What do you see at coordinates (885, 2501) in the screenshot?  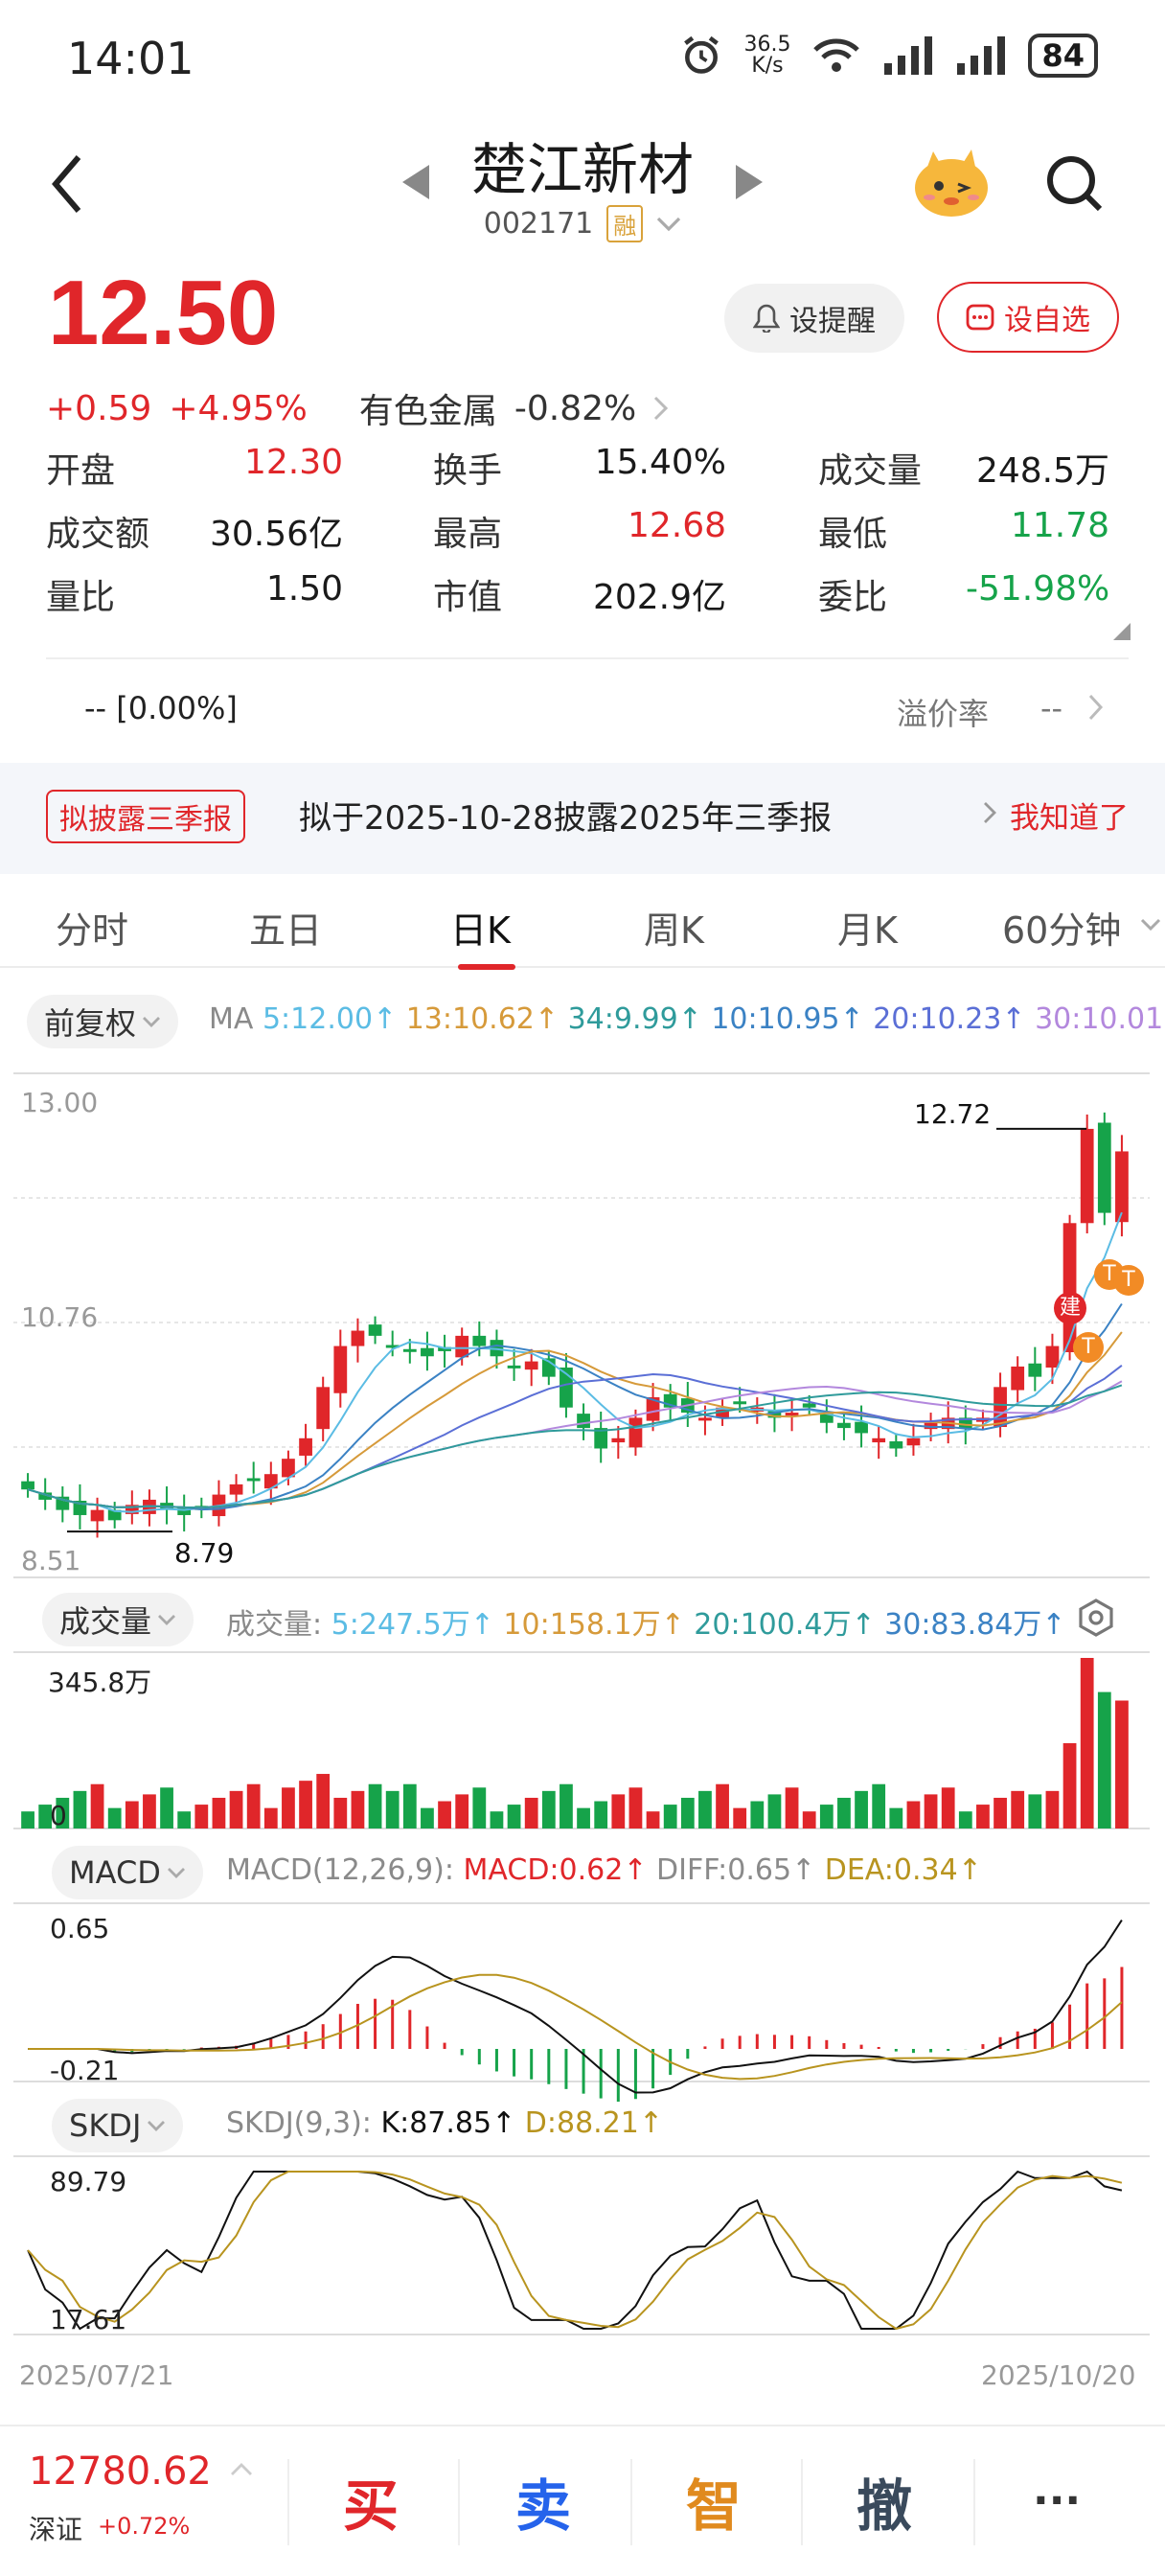 I see `cancel-order-button: 撤` at bounding box center [885, 2501].